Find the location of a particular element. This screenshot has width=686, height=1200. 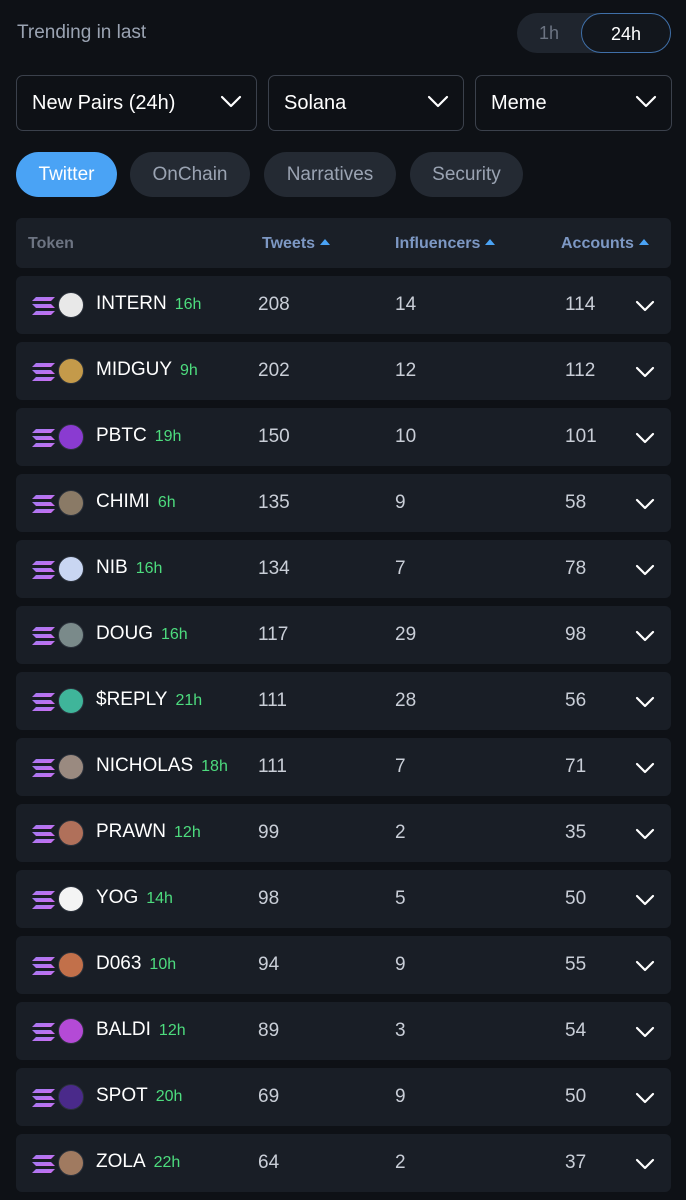

tab-twitter: Twitter is located at coordinates (66, 174).